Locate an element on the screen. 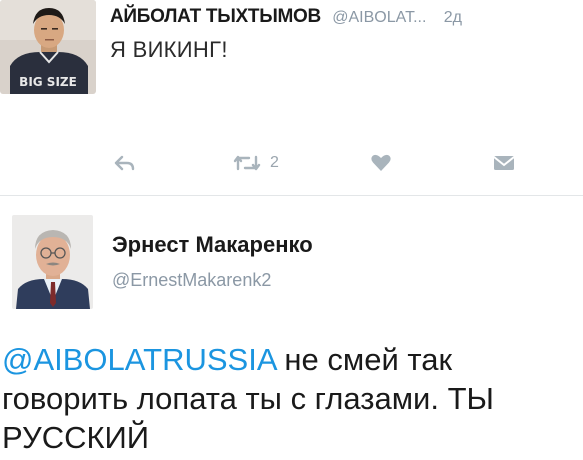  tweet-timestamp: 2д is located at coordinates (453, 17).